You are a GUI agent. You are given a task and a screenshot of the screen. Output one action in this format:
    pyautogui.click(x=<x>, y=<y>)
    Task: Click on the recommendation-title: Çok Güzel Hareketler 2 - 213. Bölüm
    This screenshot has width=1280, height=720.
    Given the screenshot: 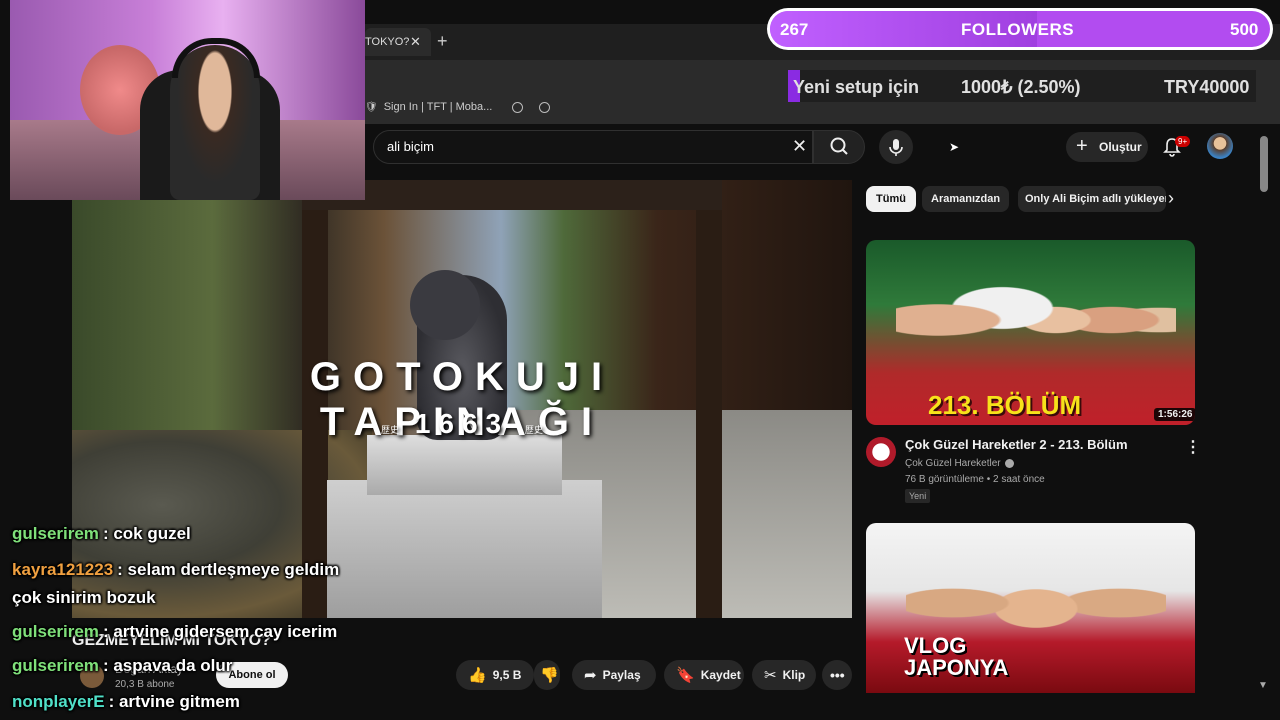 What is the action you would take?
    pyautogui.click(x=1016, y=444)
    